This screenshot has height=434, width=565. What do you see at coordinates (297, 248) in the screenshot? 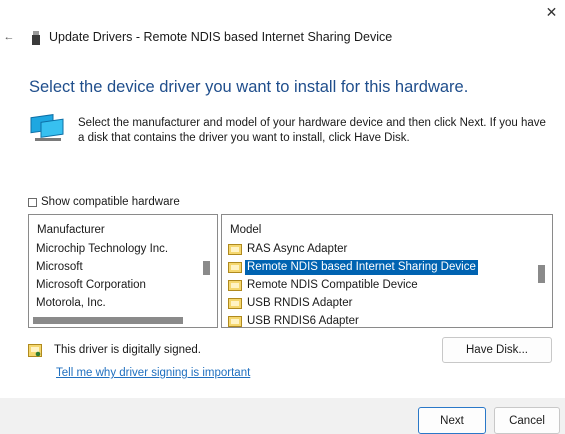
I see `model-label: RAS Async Adapter` at bounding box center [297, 248].